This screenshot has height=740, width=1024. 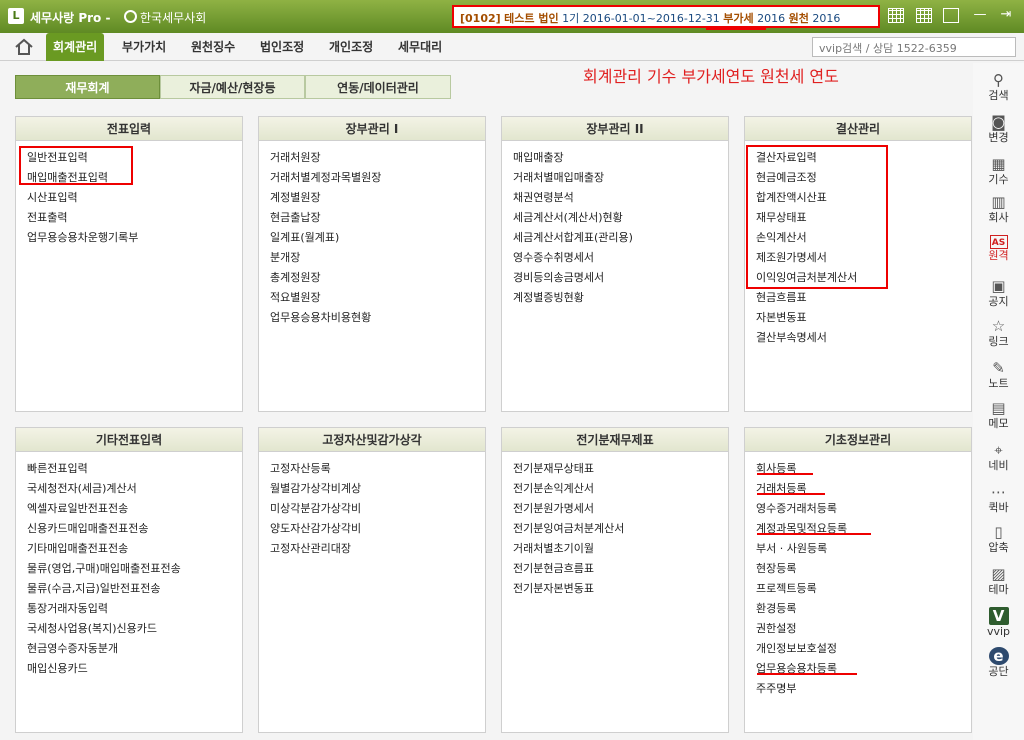 I want to click on list-item: 결산자료입력, so click(x=863, y=158).